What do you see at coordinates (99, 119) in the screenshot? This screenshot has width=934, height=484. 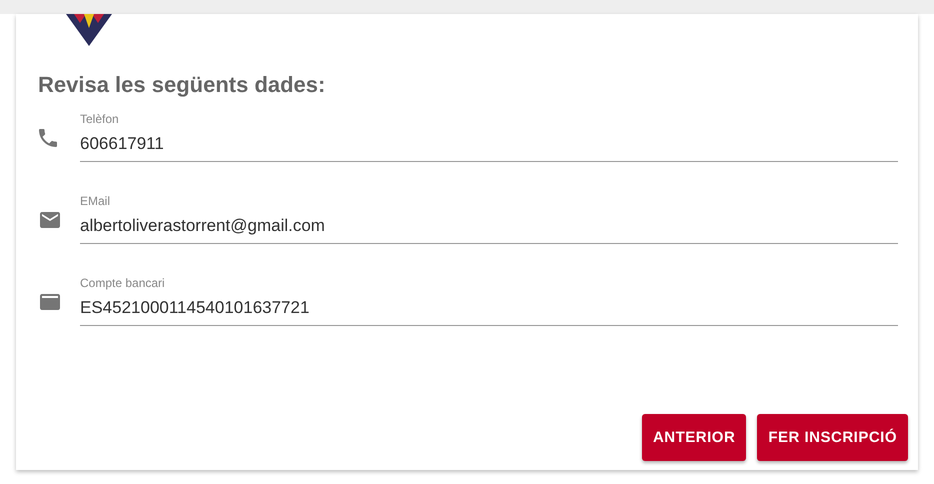 I see `field-label: Telèfon` at bounding box center [99, 119].